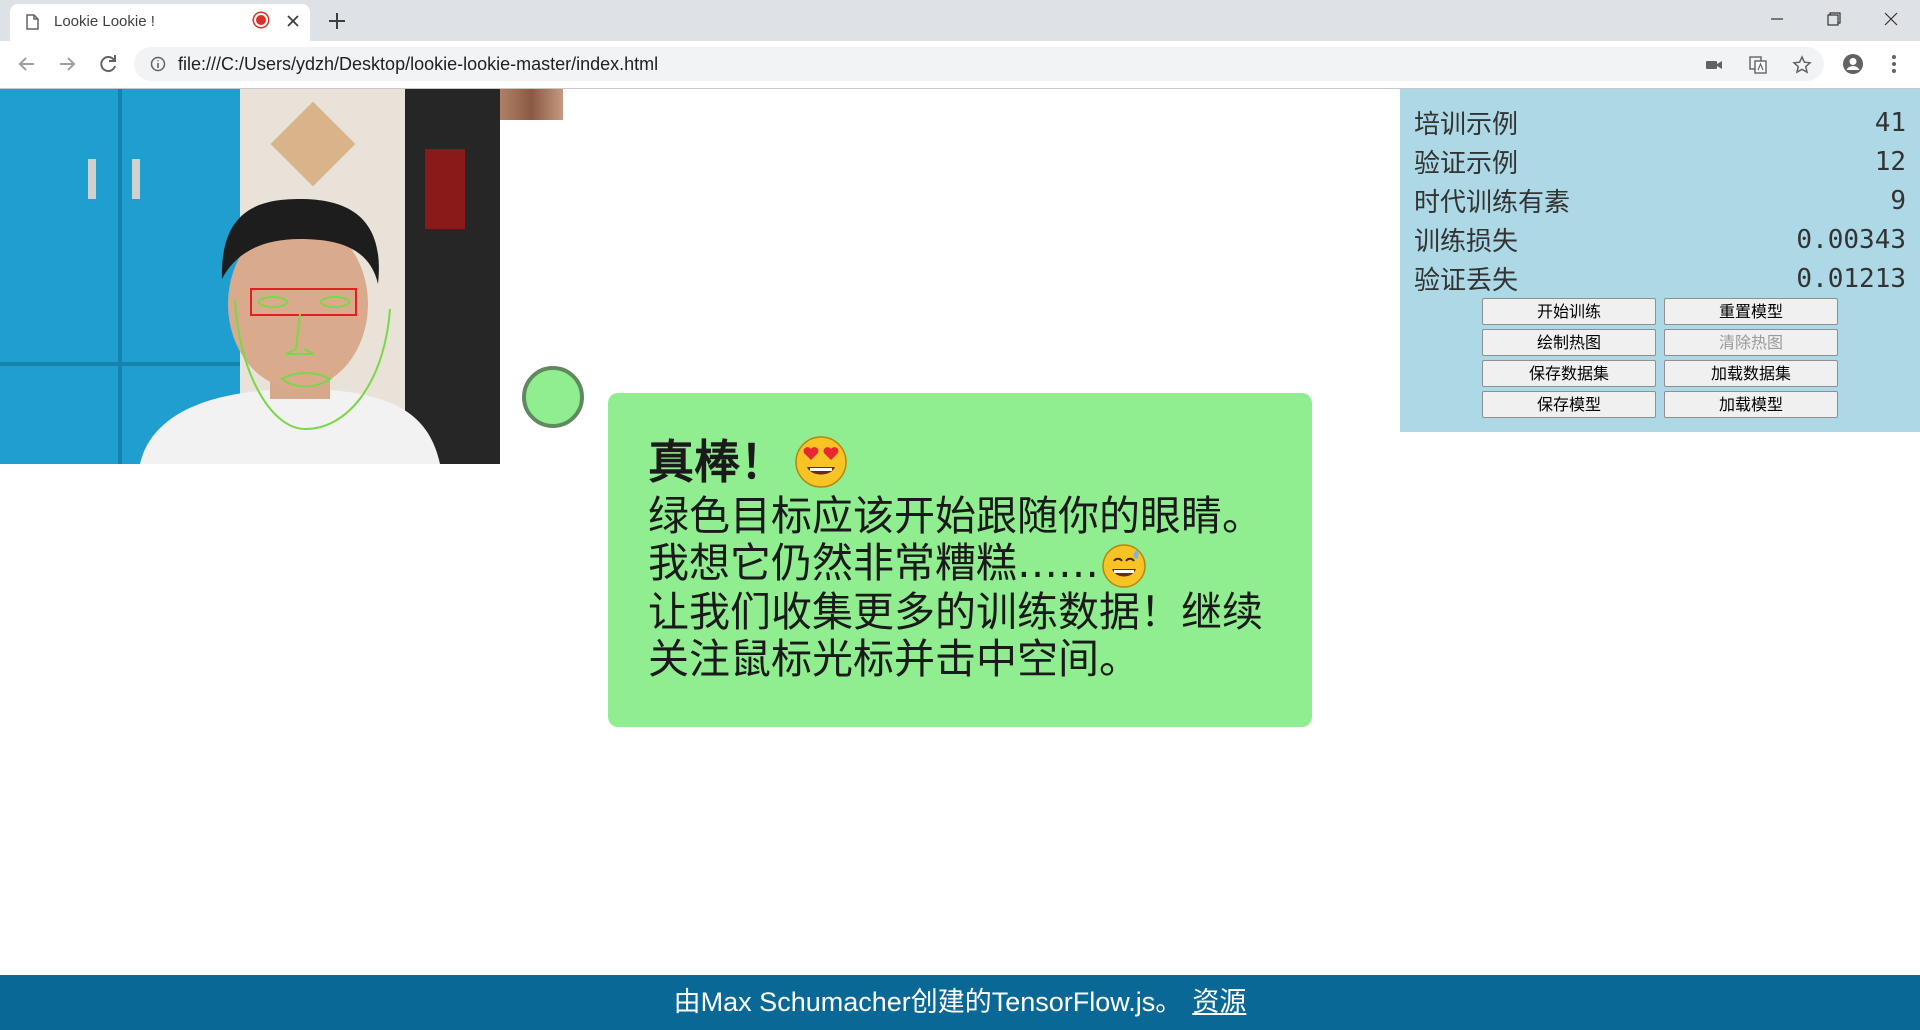 This screenshot has width=1920, height=1030. I want to click on heart-eyes-emoji, so click(821, 462).